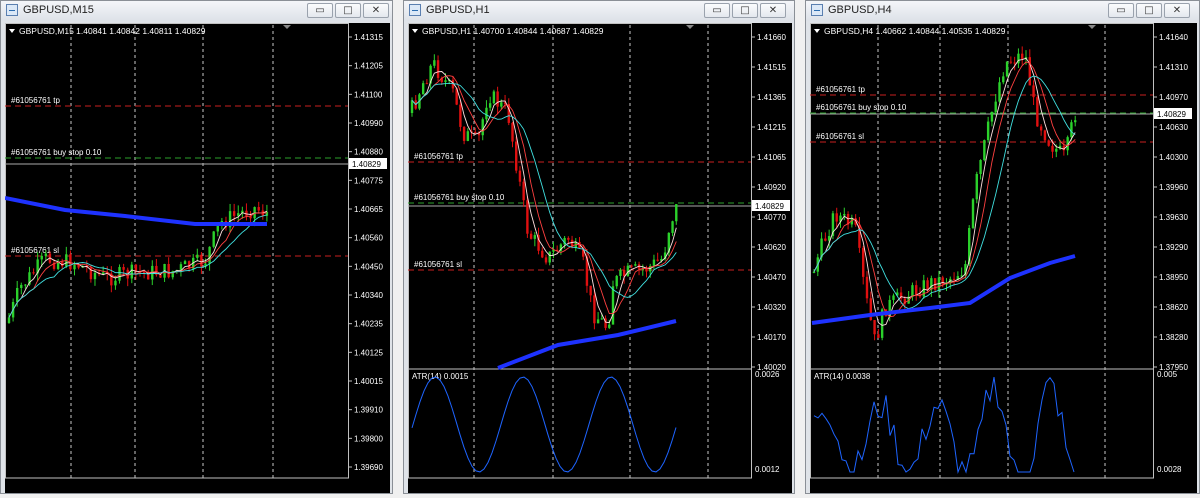 This screenshot has height=498, width=1200. I want to click on time-label: 10 May 00:00, so click(1010, 488).